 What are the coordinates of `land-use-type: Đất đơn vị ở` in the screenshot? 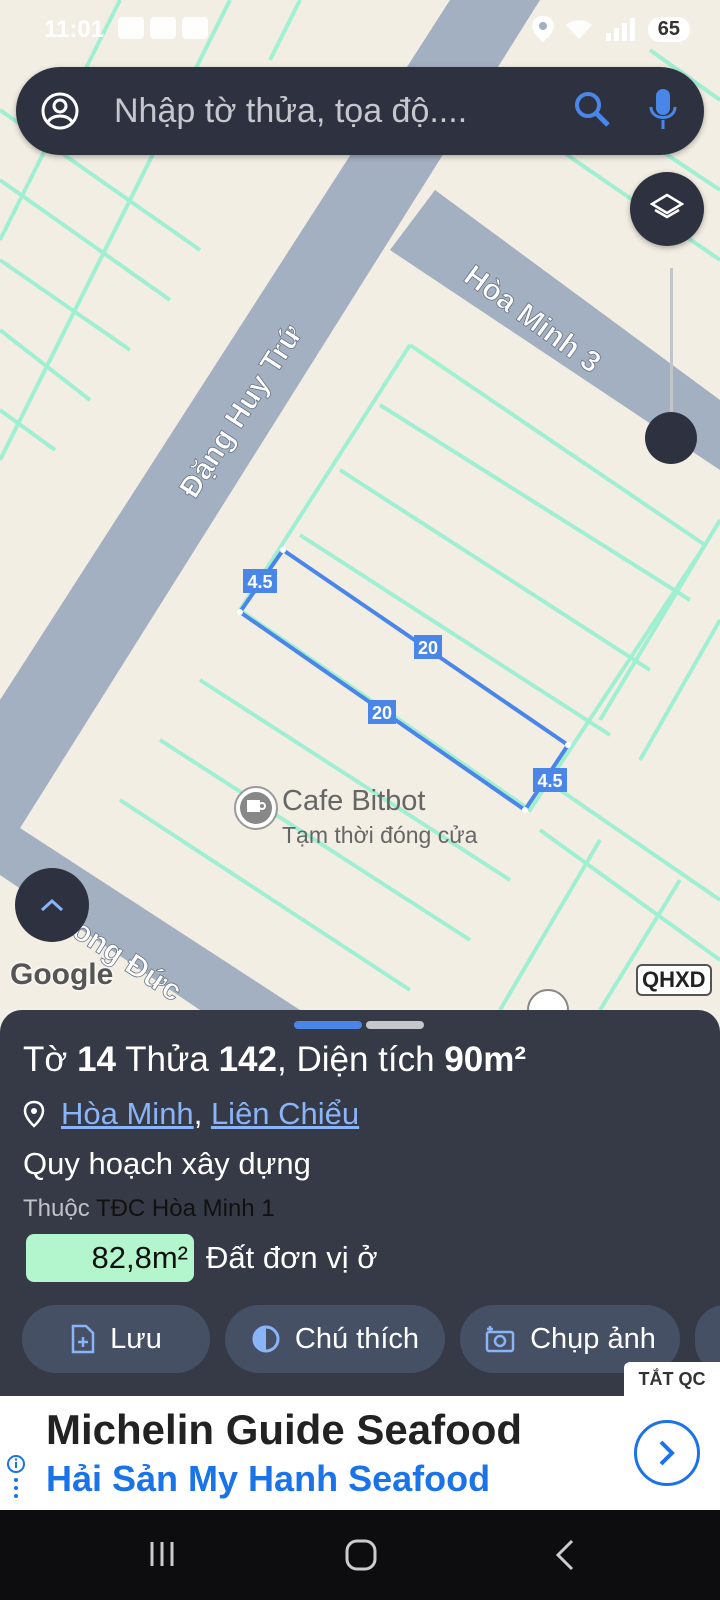 It's located at (292, 1257).